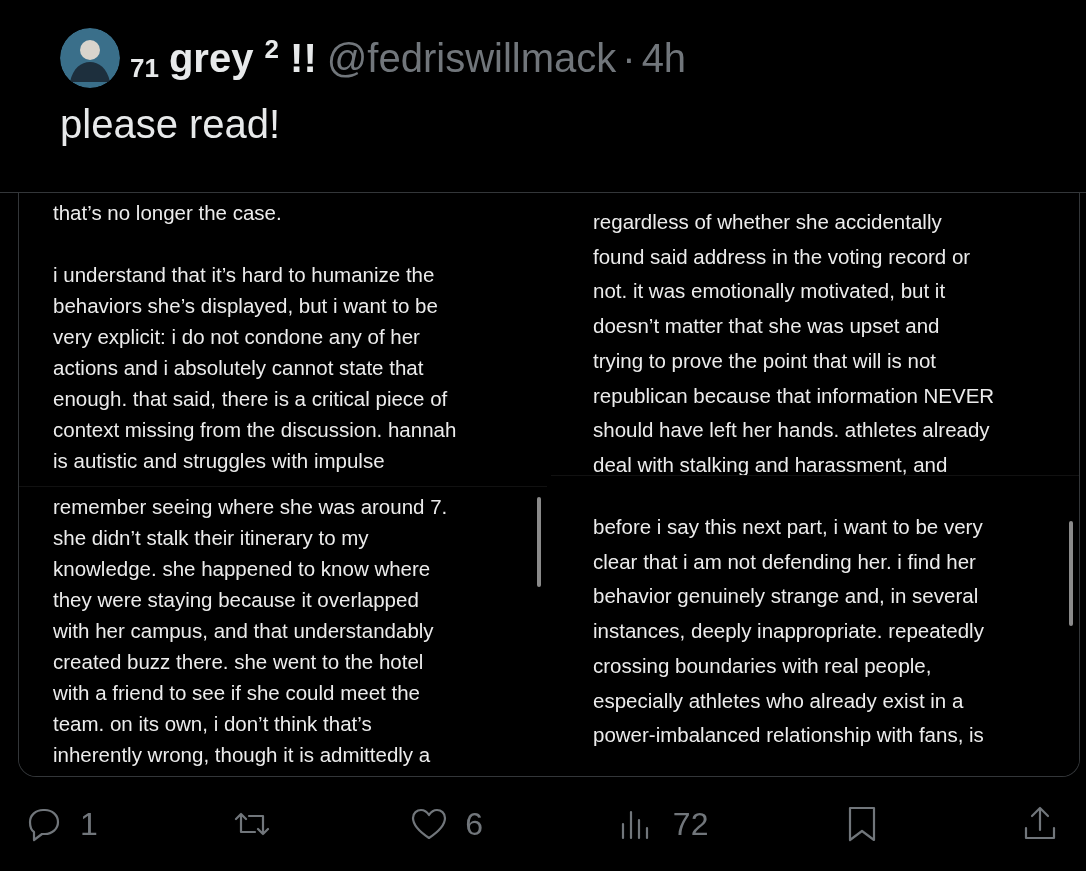  I want to click on text-line: crossing boundaries with real people,, so click(763, 665).